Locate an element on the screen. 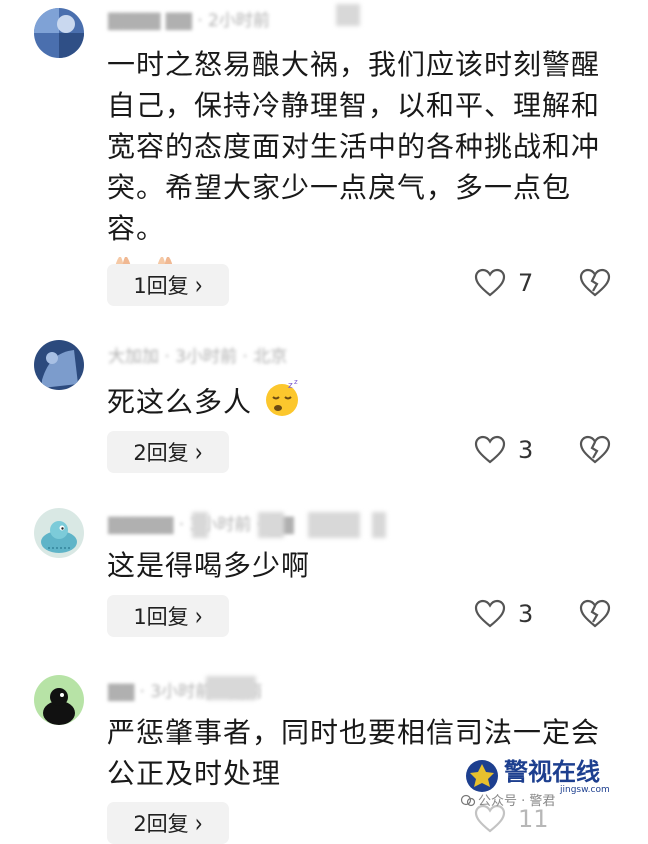 The width and height of the screenshot is (648, 844). like-button: 7 is located at coordinates (503, 283).